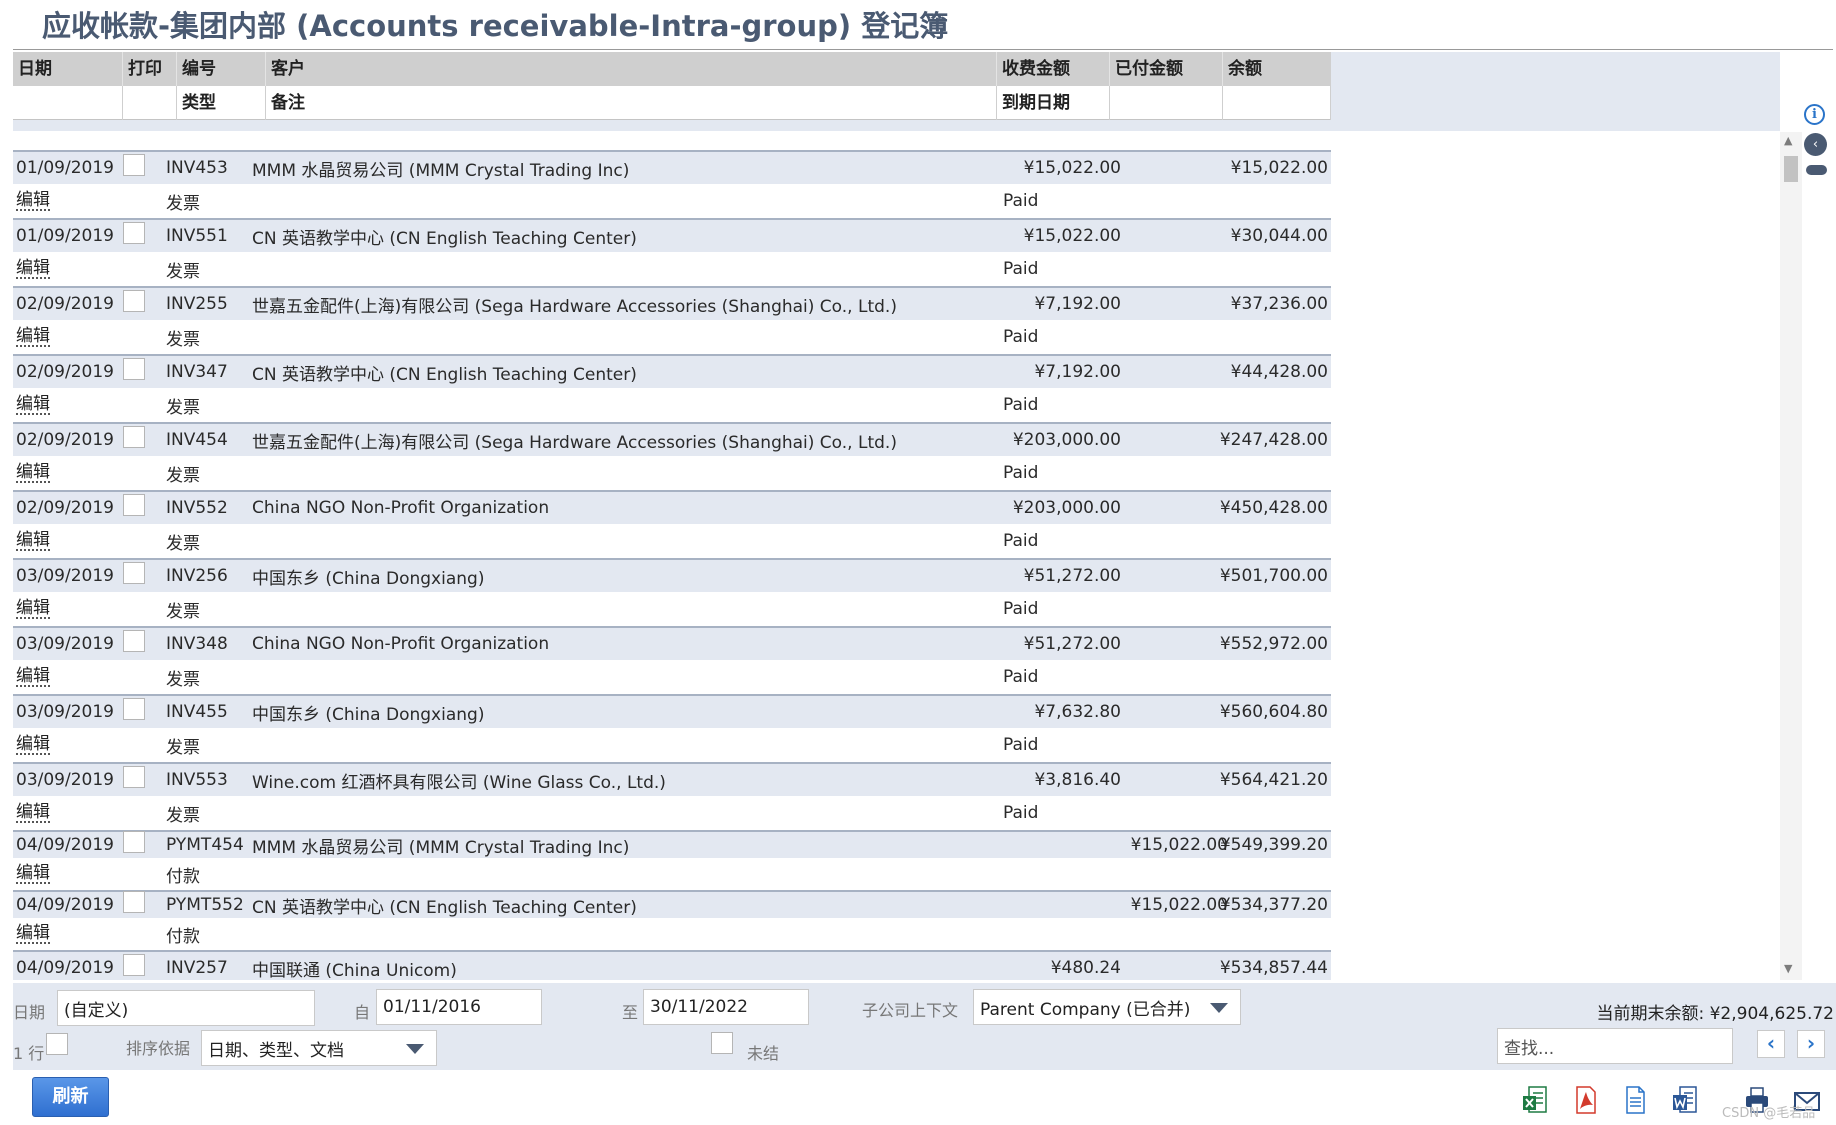  What do you see at coordinates (459, 1007) in the screenshot?
I see `from-date-input: 01/11/2016` at bounding box center [459, 1007].